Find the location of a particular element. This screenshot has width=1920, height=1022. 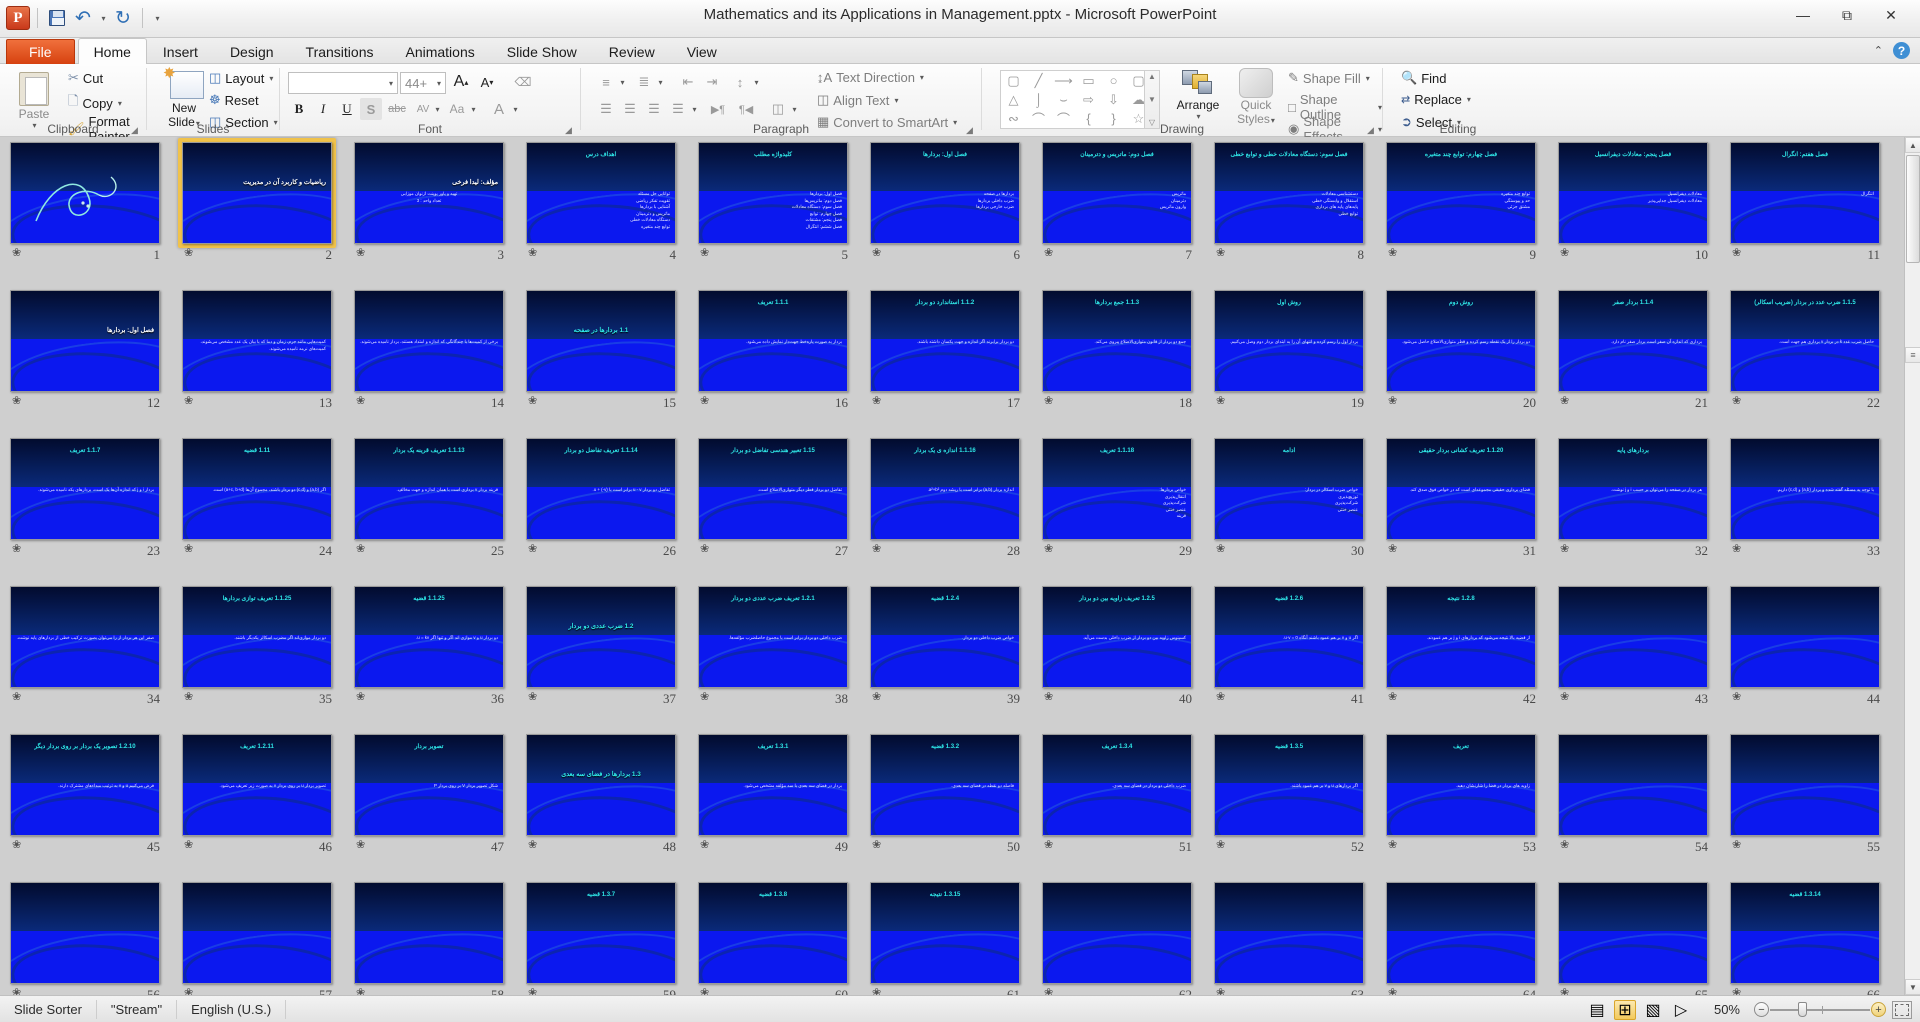

slide-thumbnail-cell: ❀ 65 is located at coordinates (1634, 936).